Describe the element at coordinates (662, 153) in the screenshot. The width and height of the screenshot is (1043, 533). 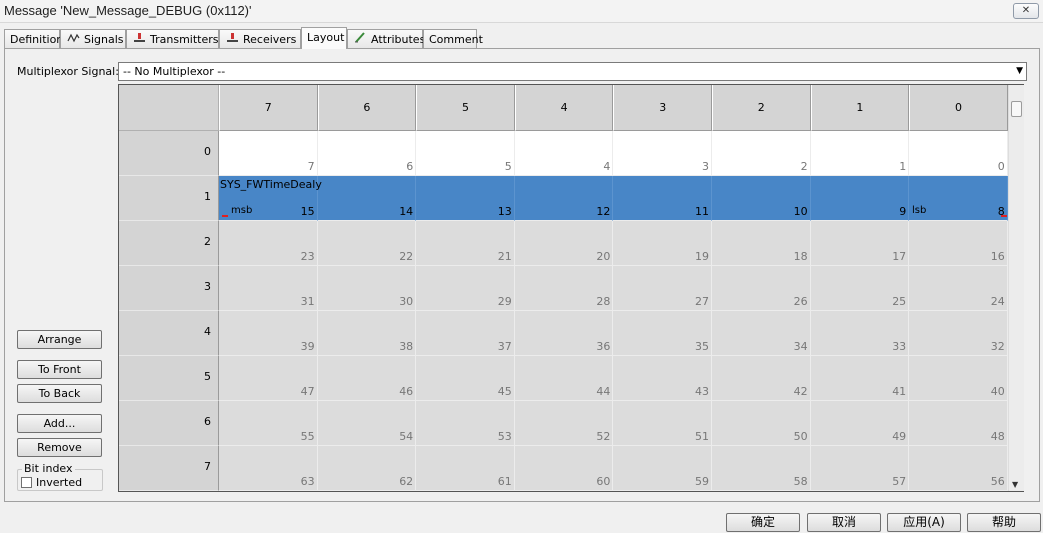
I see `bit-cell: 3` at that location.